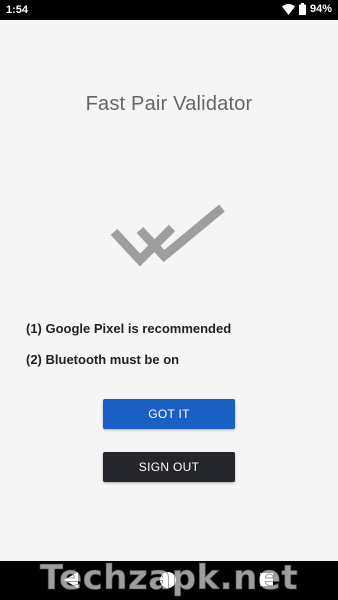  I want to click on double-check-icon, so click(167, 235).